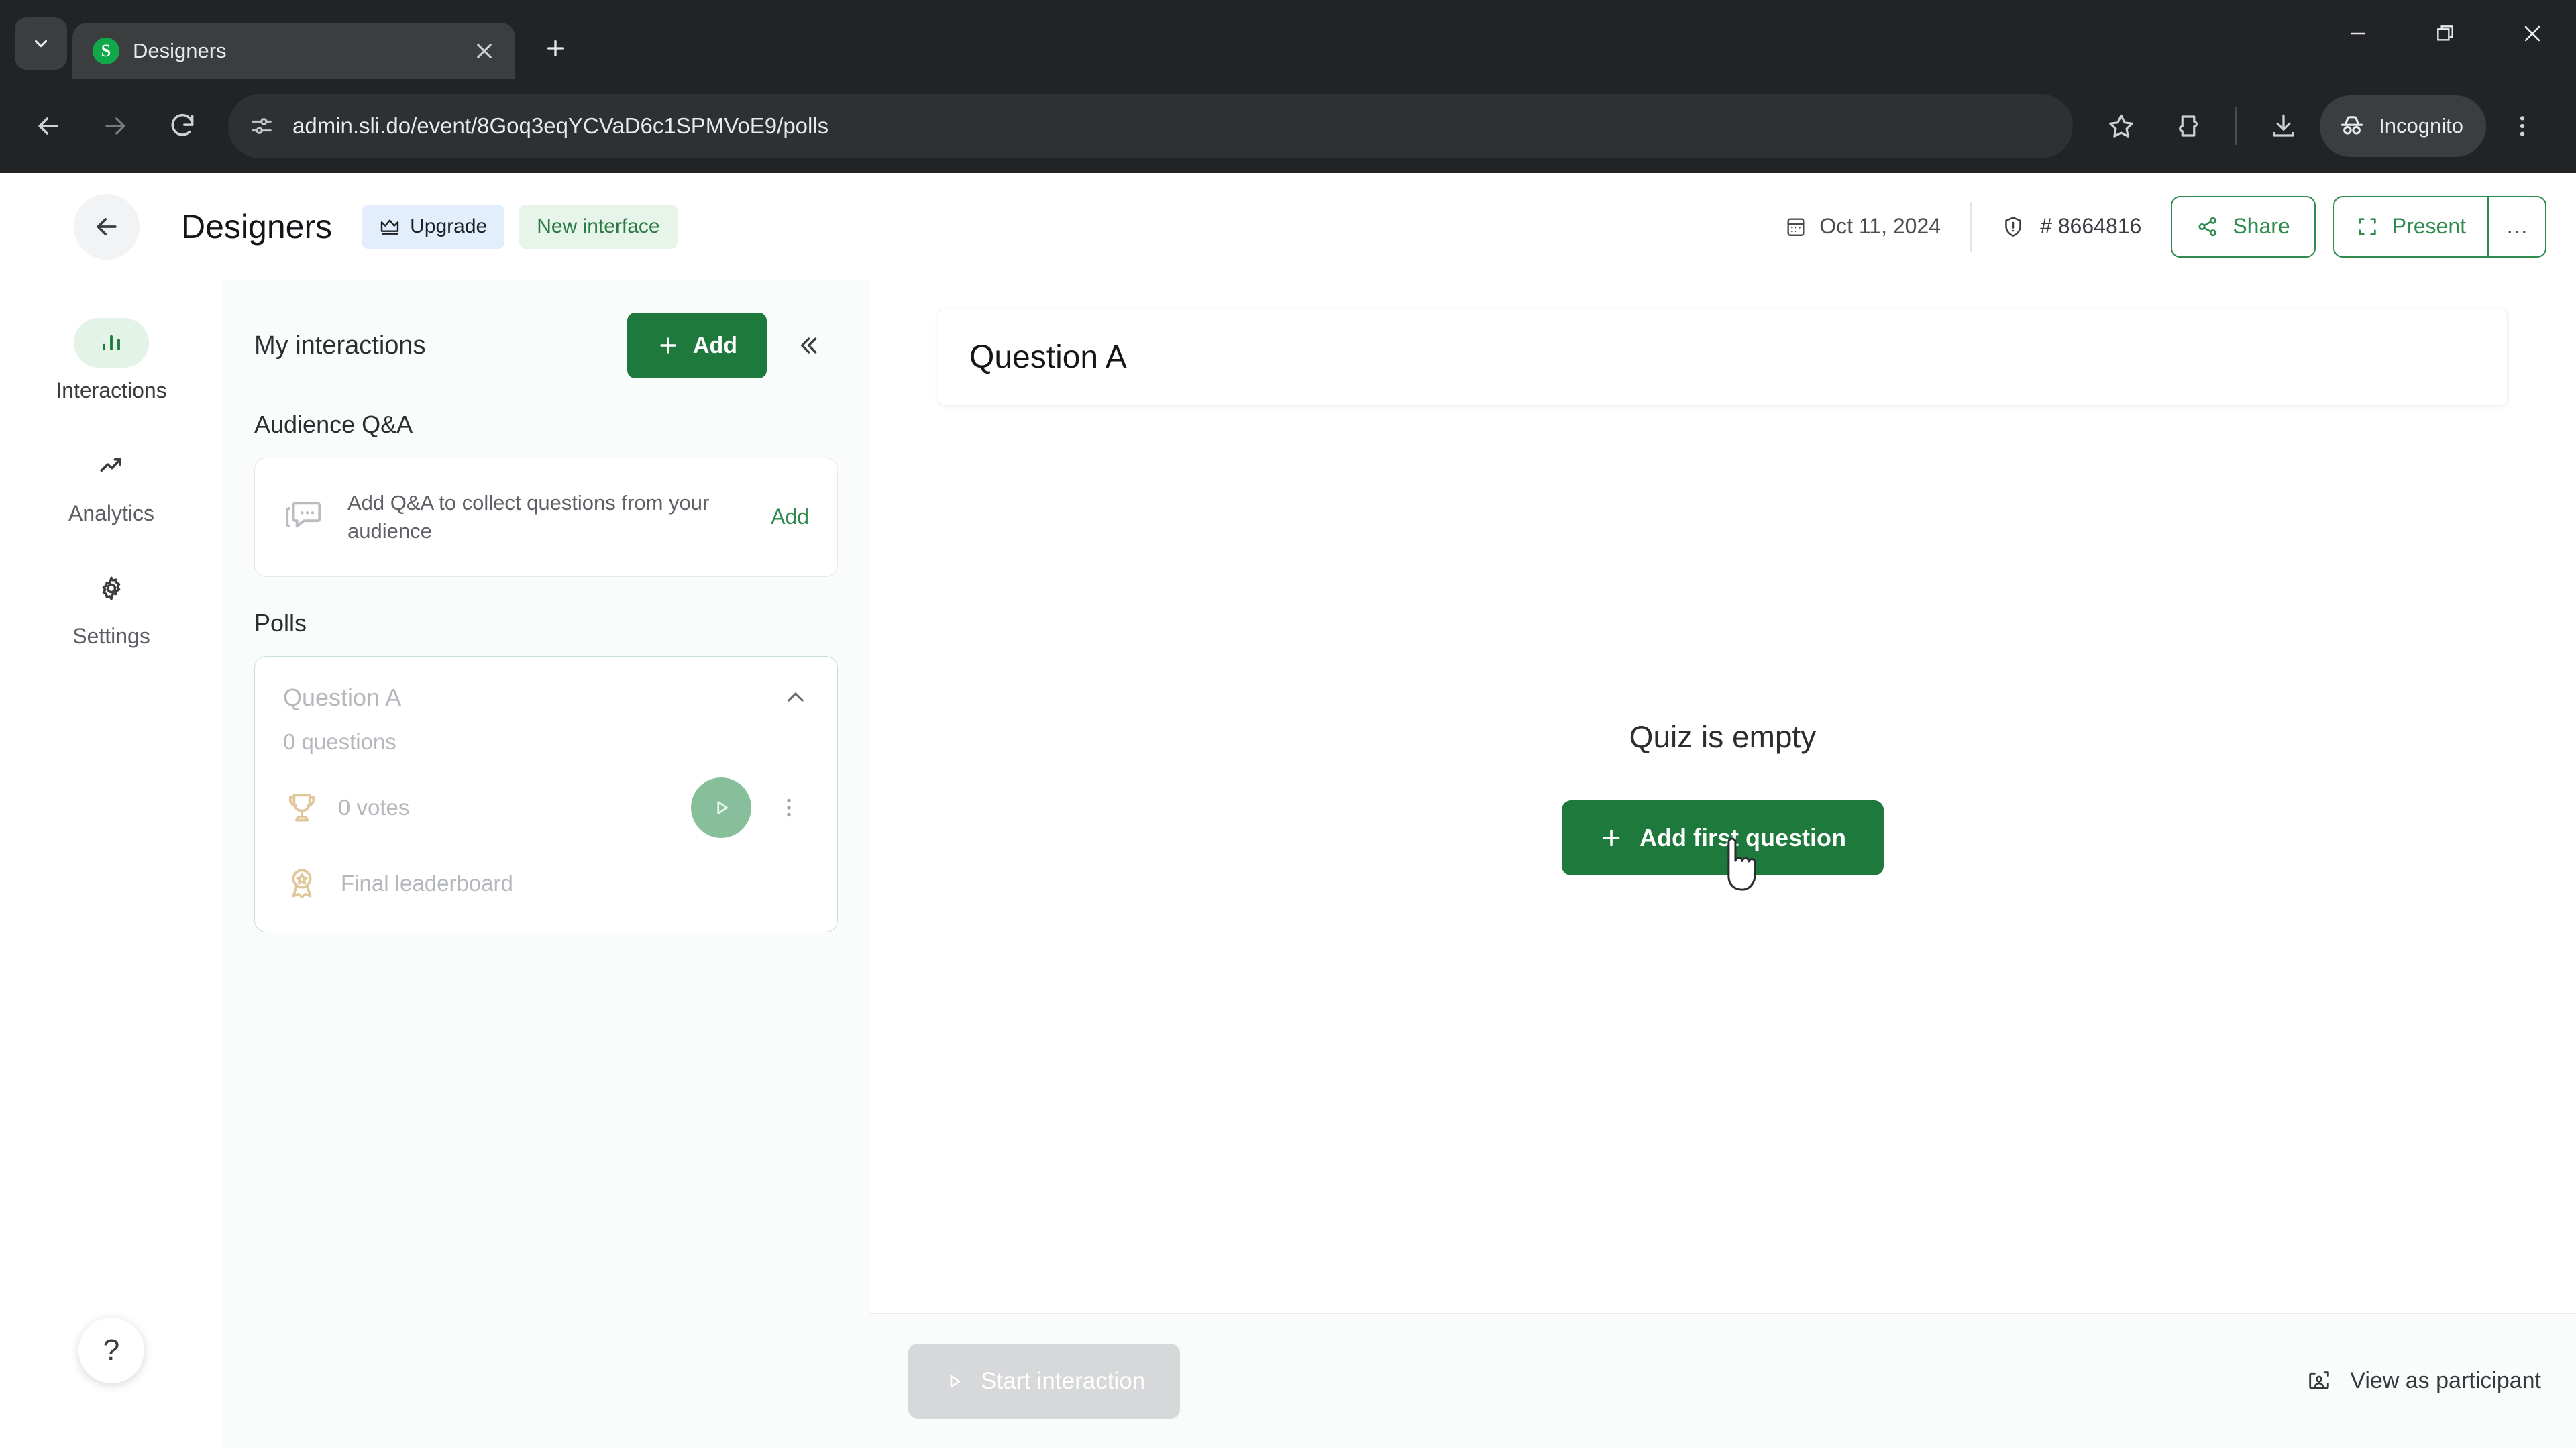 The width and height of the screenshot is (2576, 1449). I want to click on window-close-icon, so click(2532, 33).